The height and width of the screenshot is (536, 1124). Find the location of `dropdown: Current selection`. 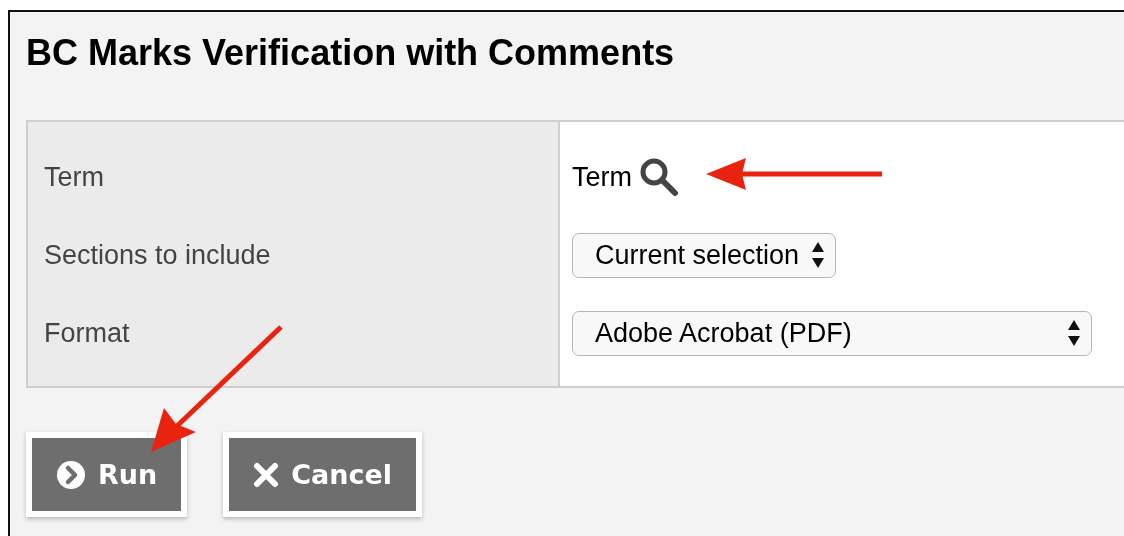

dropdown: Current selection is located at coordinates (704, 255).